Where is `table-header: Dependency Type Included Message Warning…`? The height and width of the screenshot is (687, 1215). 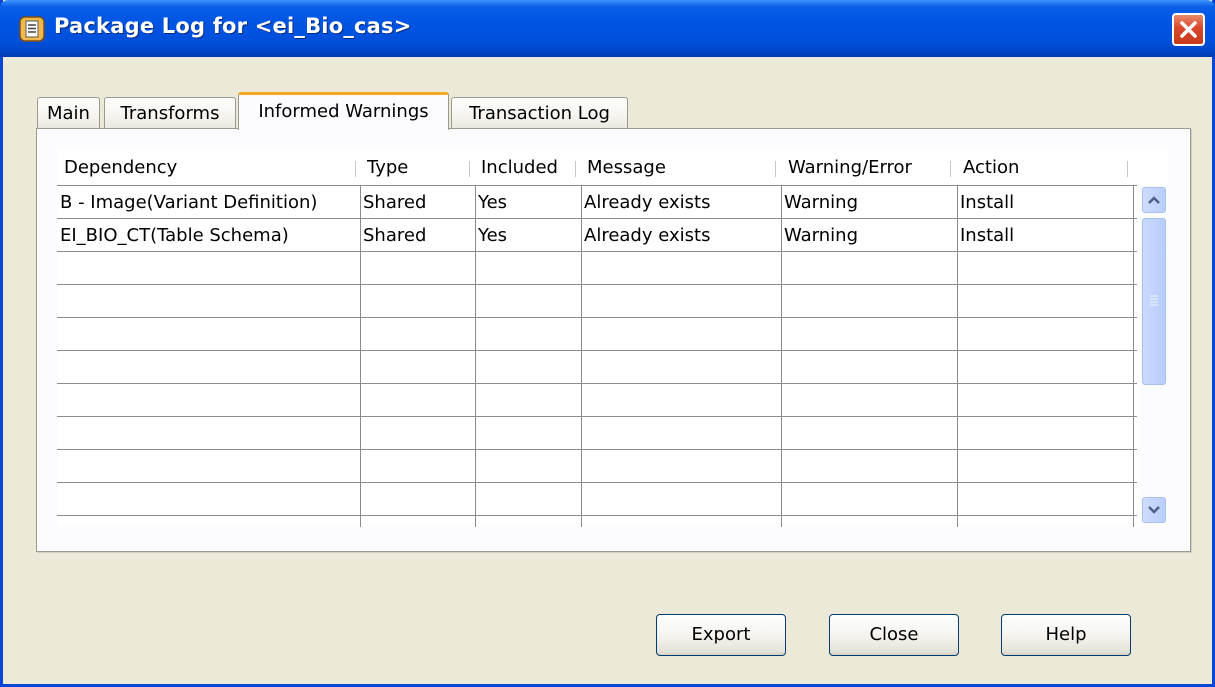 table-header: Dependency Type Included Message Warning… is located at coordinates (597, 167).